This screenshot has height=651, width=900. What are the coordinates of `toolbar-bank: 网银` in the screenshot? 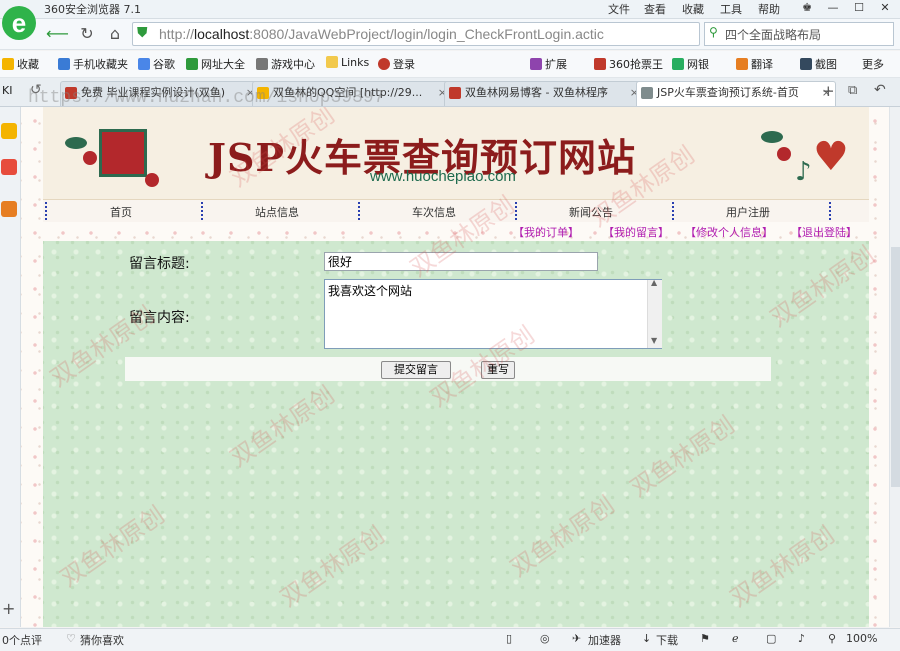 It's located at (690, 64).